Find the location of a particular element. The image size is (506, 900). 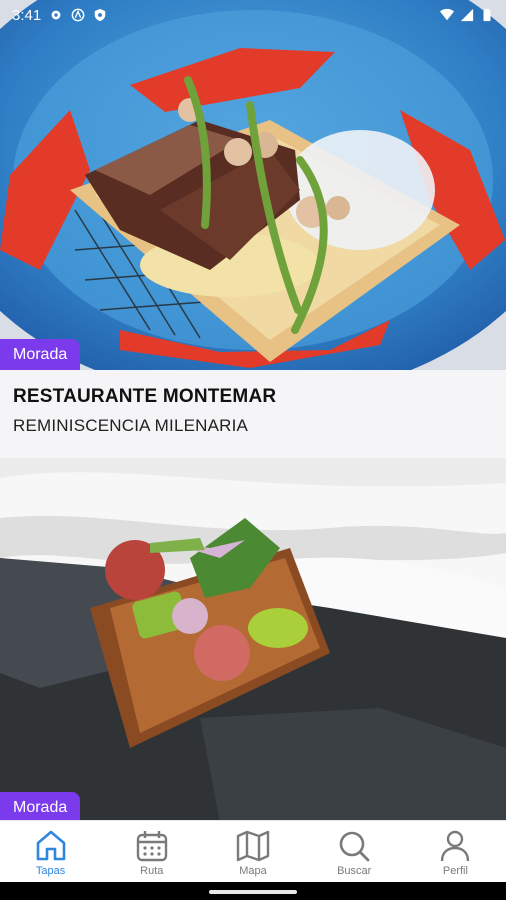

nav-item-tapas: Tapas is located at coordinates (50, 851).